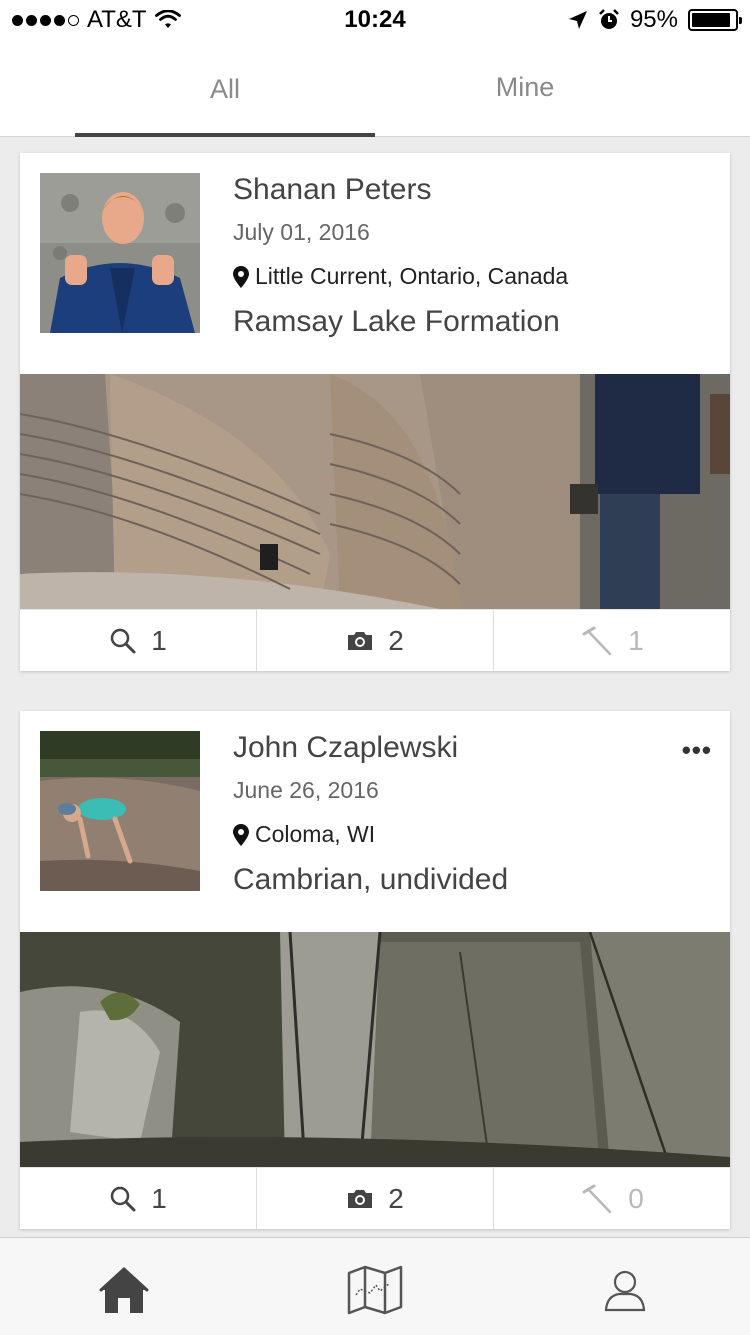 The width and height of the screenshot is (750, 1335). What do you see at coordinates (375, 20) in the screenshot?
I see `status-bar: AT&T 10:24 95%` at bounding box center [375, 20].